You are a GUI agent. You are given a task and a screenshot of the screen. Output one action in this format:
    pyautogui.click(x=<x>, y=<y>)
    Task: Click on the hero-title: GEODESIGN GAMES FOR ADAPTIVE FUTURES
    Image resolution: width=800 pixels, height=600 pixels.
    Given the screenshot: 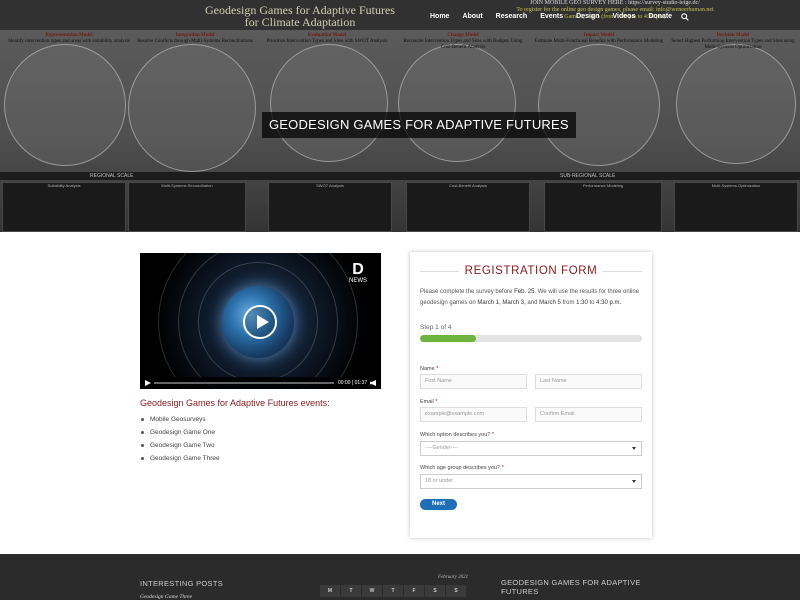 What is the action you would take?
    pyautogui.click(x=419, y=125)
    